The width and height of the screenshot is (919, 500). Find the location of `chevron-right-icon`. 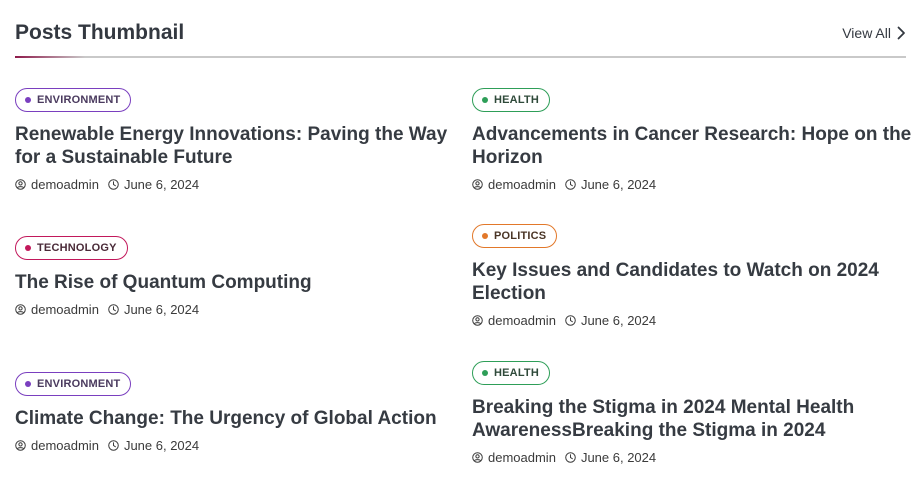

chevron-right-icon is located at coordinates (901, 33).